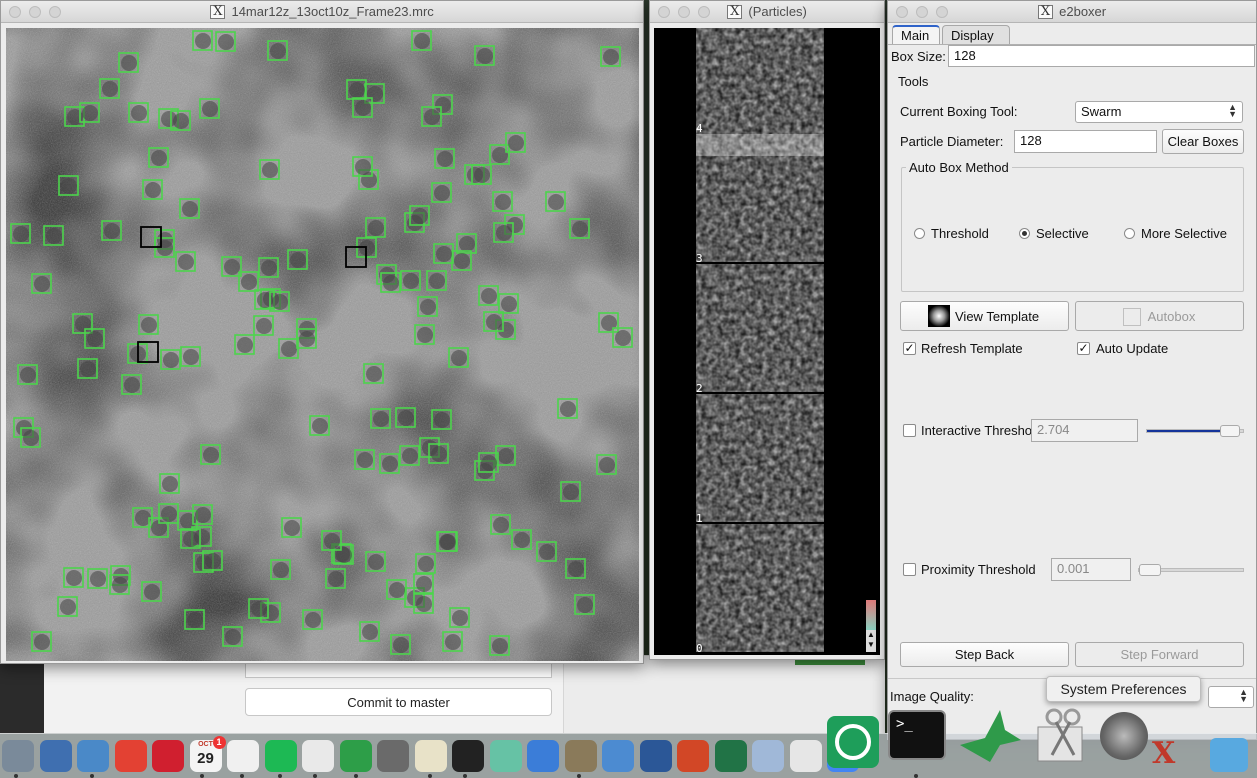 The width and height of the screenshot is (1257, 778). Describe the element at coordinates (978, 569) in the screenshot. I see `proximity-threshold-label: Proximity Threshold` at that location.